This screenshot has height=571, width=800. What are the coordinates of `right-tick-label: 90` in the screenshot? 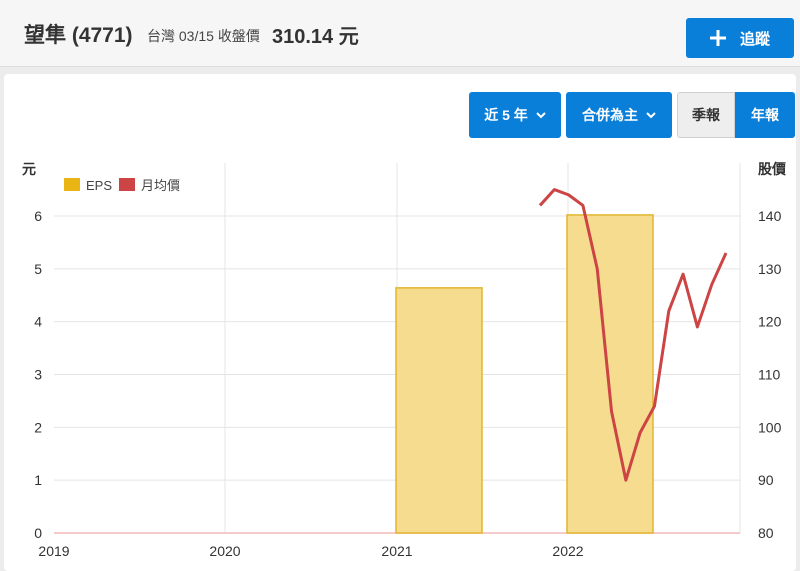 It's located at (766, 480).